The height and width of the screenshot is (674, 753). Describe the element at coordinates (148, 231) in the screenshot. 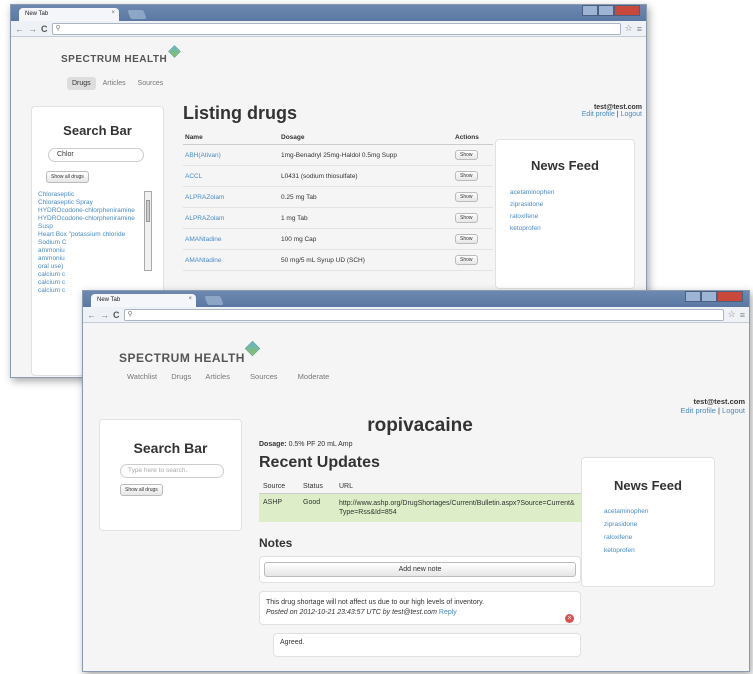

I see `results-scrollbar` at that location.